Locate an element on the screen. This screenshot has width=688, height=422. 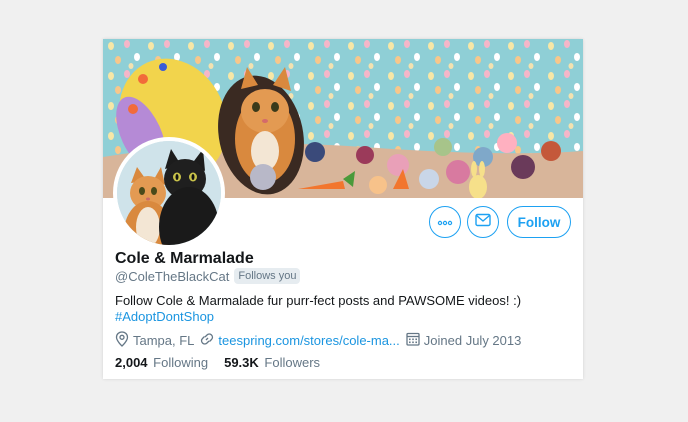
followers-count: 59.3K is located at coordinates (241, 362).